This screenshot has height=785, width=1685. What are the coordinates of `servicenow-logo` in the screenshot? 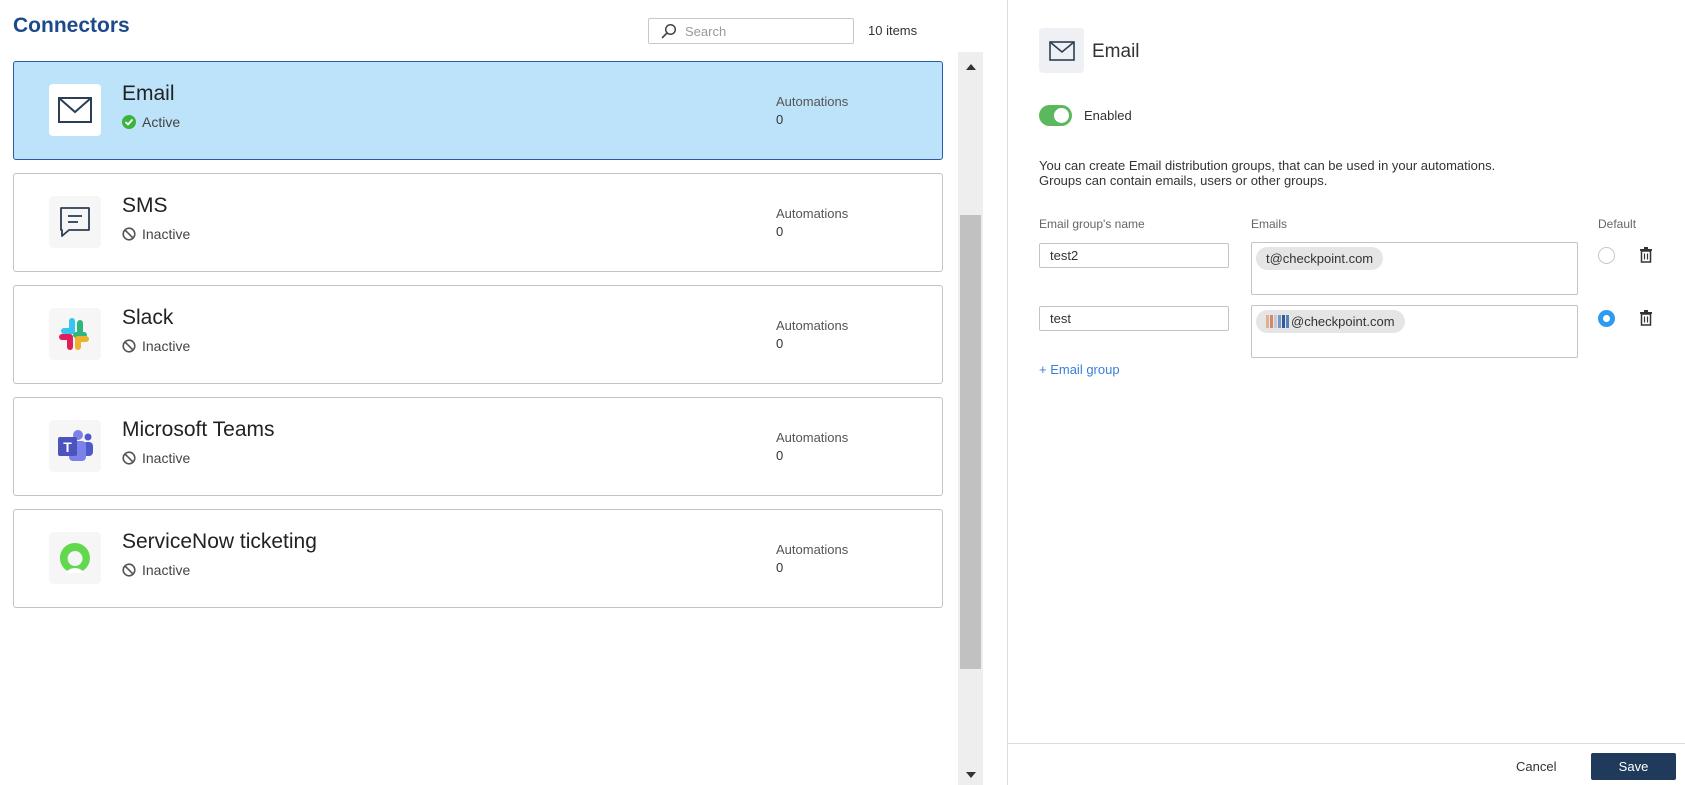 It's located at (75, 558).